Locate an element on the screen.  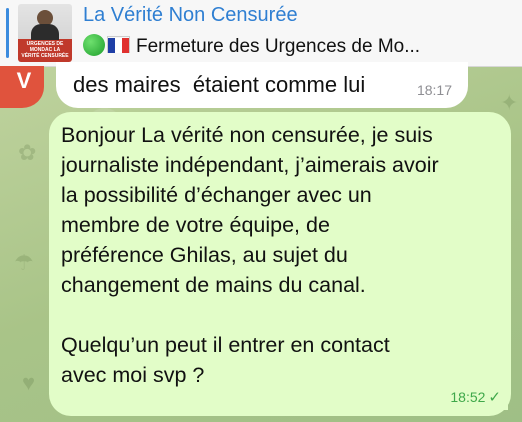
wallpaper-doodle: ✿ is located at coordinates (27, 152).